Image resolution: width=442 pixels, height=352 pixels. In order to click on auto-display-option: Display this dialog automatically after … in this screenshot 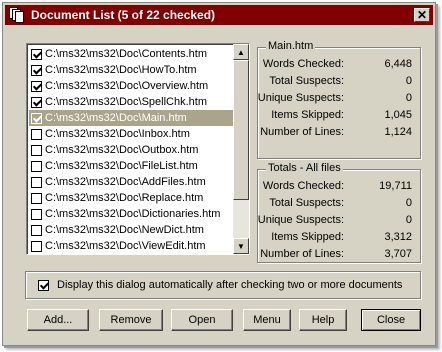, I will do `click(223, 285)`.